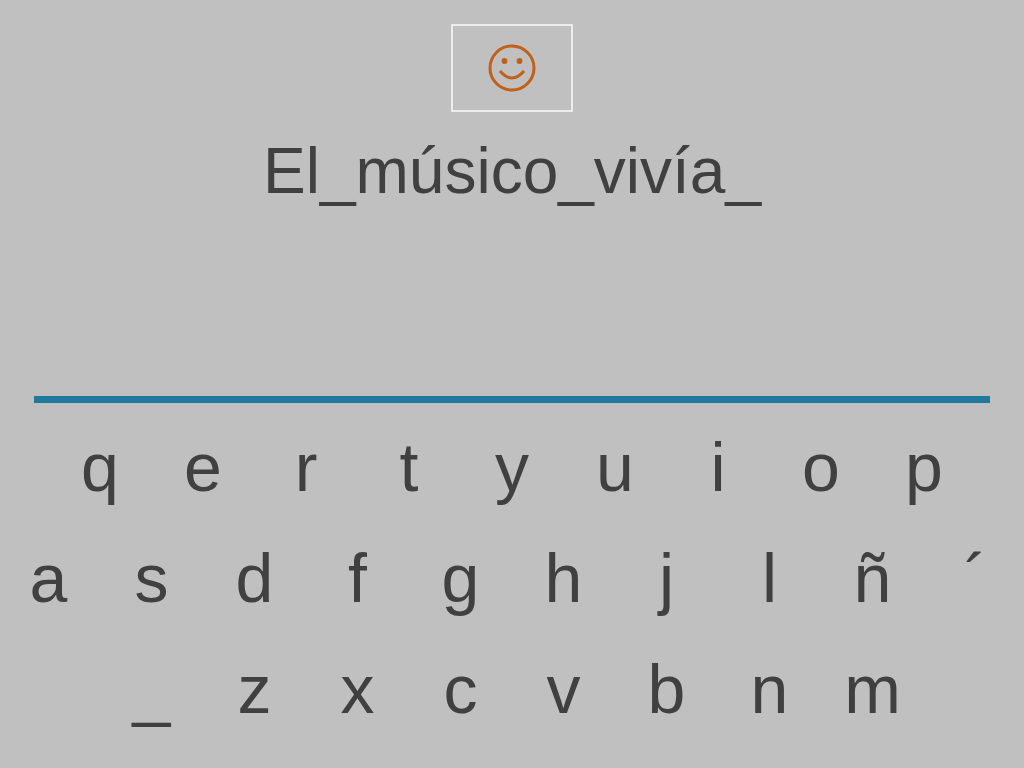 The width and height of the screenshot is (1024, 768). What do you see at coordinates (666, 577) in the screenshot?
I see `letter-key: j` at bounding box center [666, 577].